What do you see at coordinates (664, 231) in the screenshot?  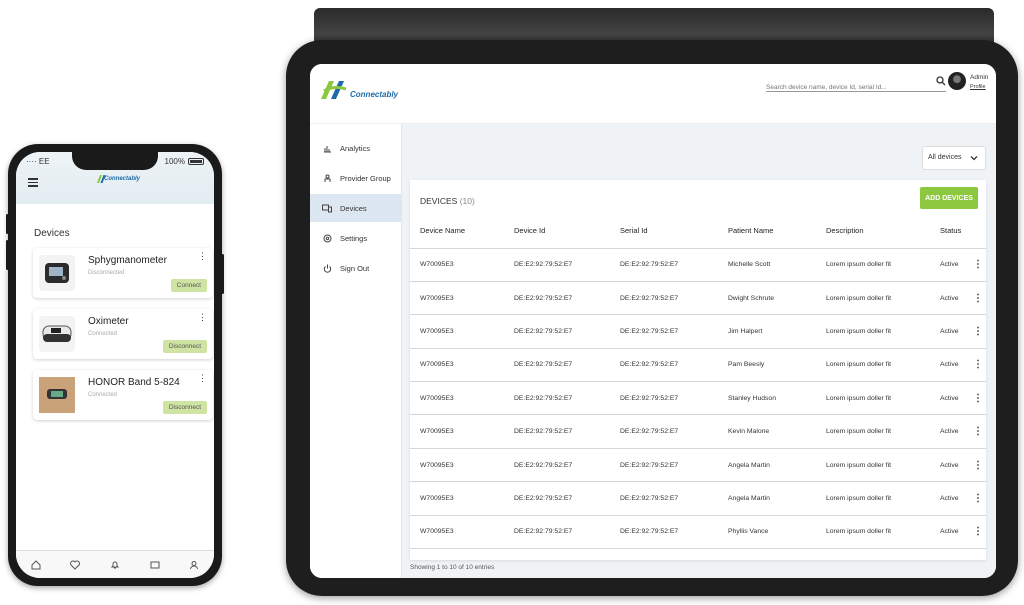 I see `column-header: Serial Id` at bounding box center [664, 231].